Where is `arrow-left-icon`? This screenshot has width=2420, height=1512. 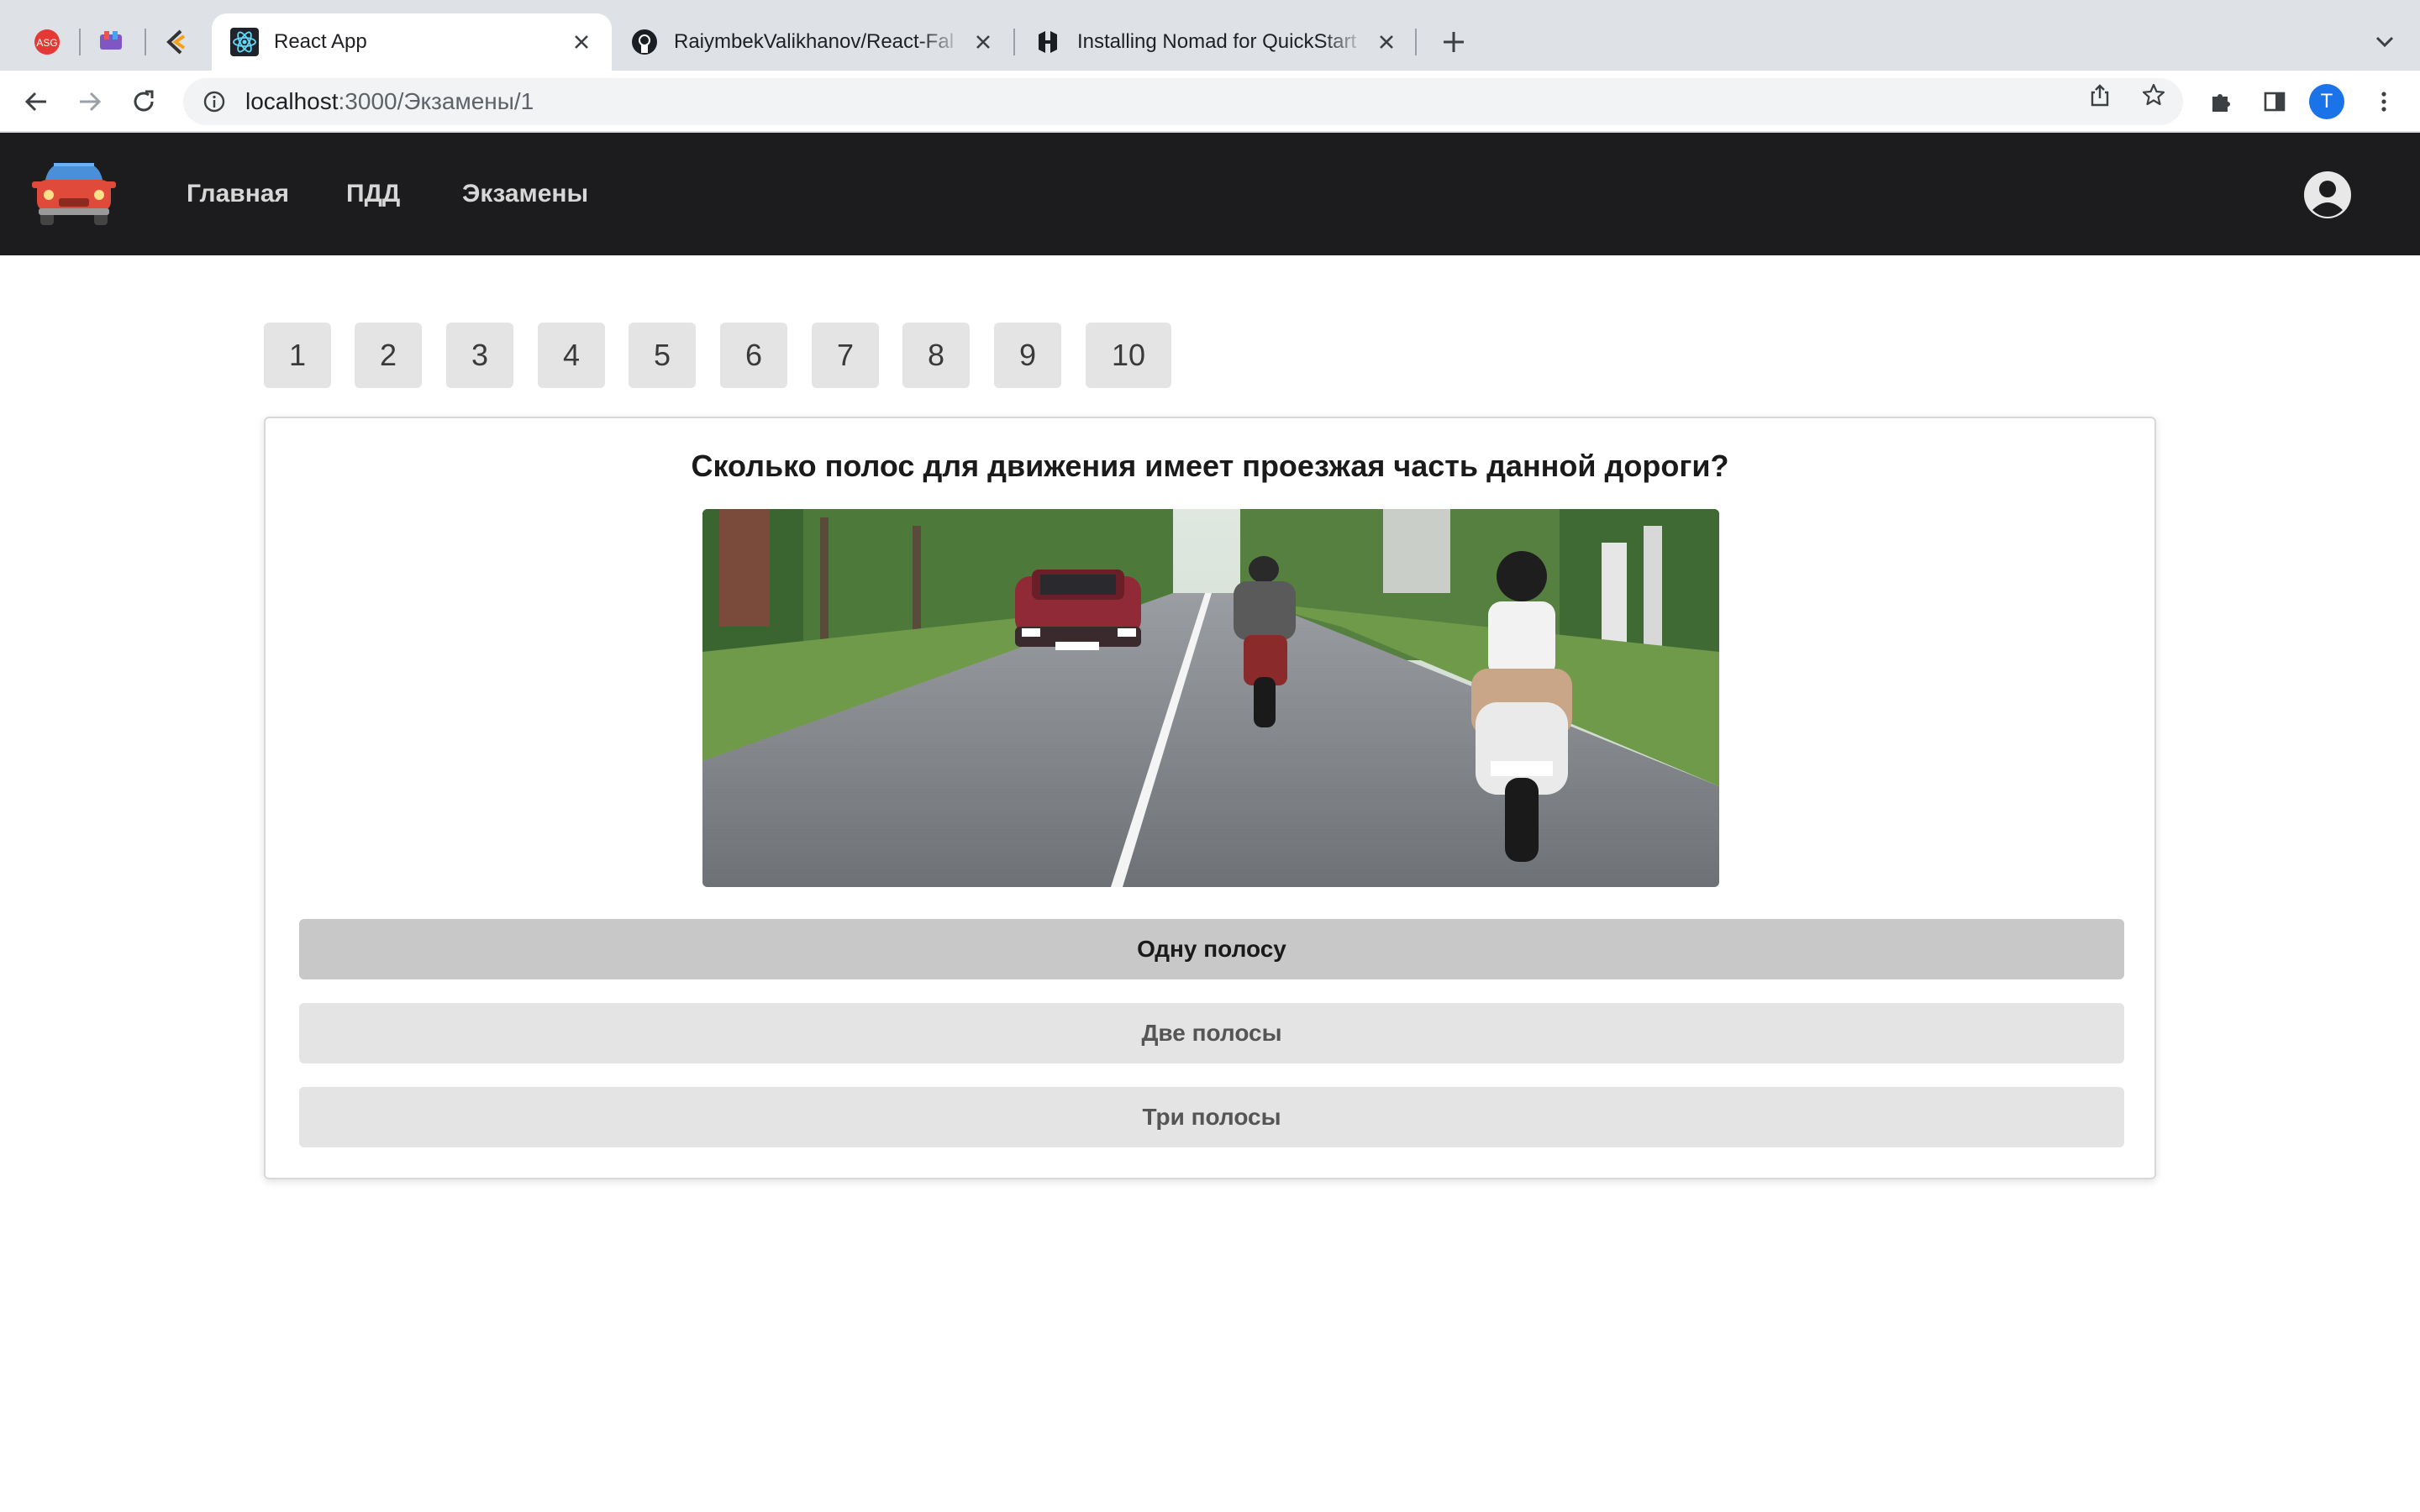 arrow-left-icon is located at coordinates (35, 102).